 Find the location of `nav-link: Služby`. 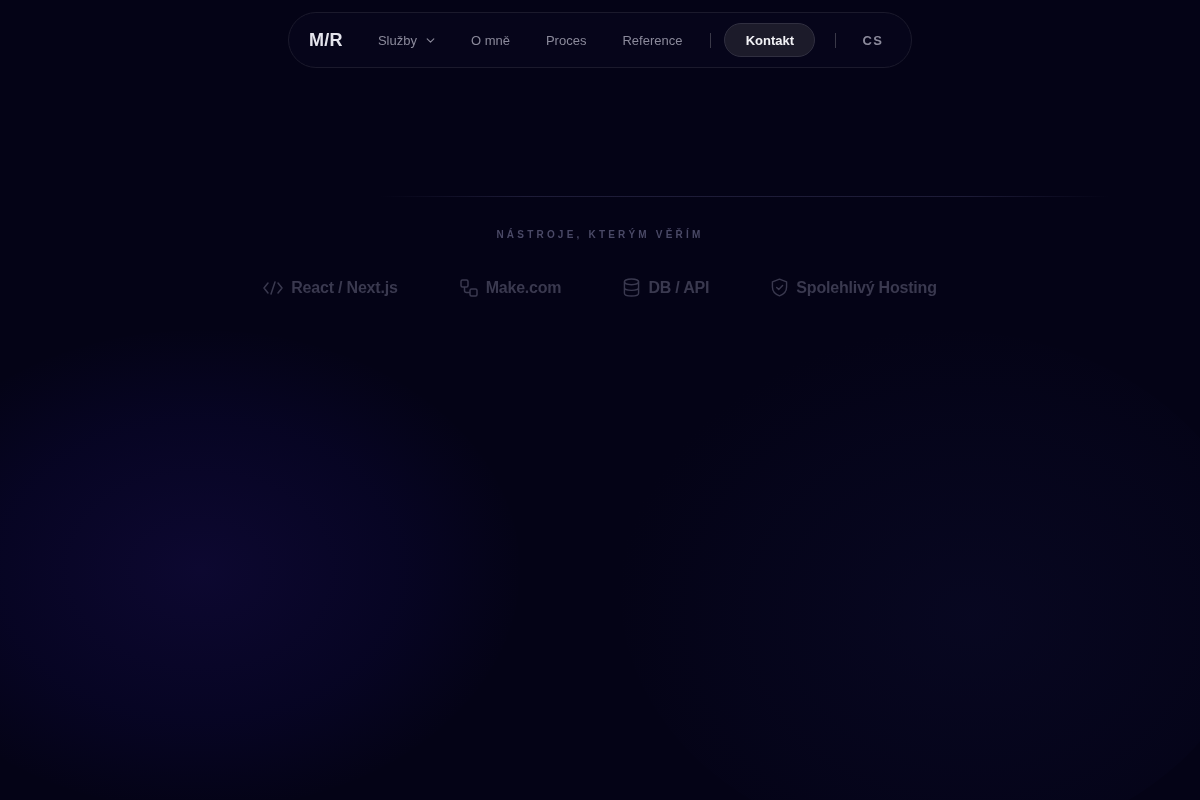

nav-link: Služby is located at coordinates (406, 40).